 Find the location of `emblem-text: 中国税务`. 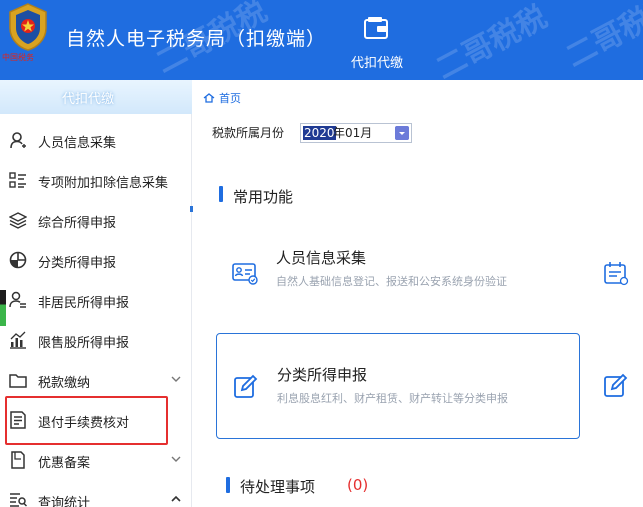

emblem-text: 中国税务 is located at coordinates (18, 57).